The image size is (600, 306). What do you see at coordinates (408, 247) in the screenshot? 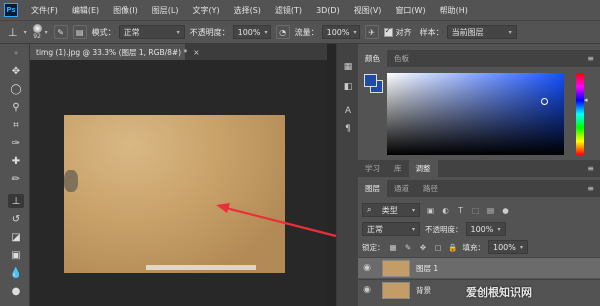
I see `lock-pixels-icon: ✎` at bounding box center [408, 247].